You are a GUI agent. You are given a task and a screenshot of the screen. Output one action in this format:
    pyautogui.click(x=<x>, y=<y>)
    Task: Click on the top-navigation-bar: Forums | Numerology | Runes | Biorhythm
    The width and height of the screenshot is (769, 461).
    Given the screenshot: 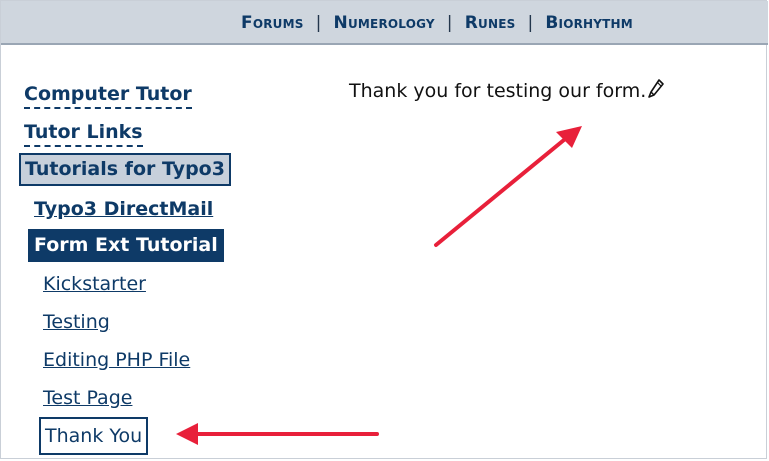 What is the action you would take?
    pyautogui.click(x=384, y=23)
    